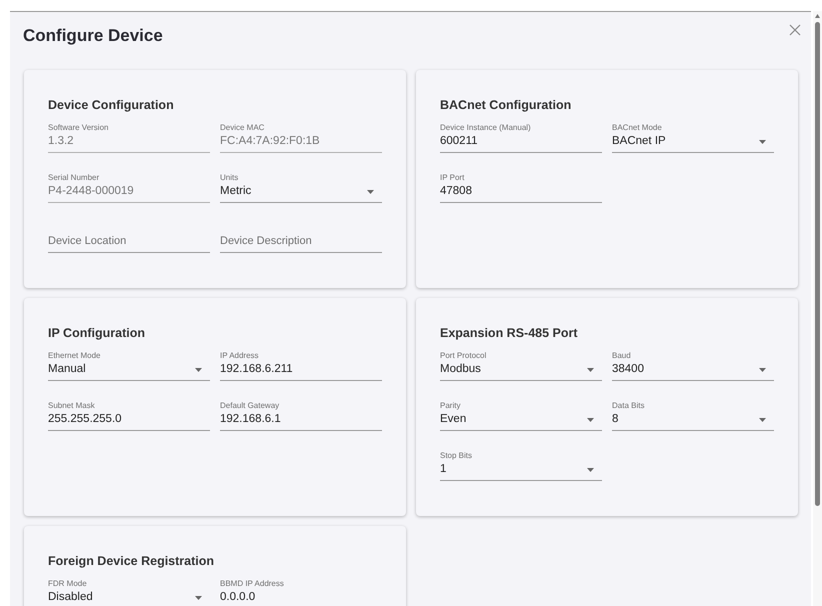 Image resolution: width=822 pixels, height=606 pixels. Describe the element at coordinates (67, 583) in the screenshot. I see `field-label: FDR Mode` at that location.